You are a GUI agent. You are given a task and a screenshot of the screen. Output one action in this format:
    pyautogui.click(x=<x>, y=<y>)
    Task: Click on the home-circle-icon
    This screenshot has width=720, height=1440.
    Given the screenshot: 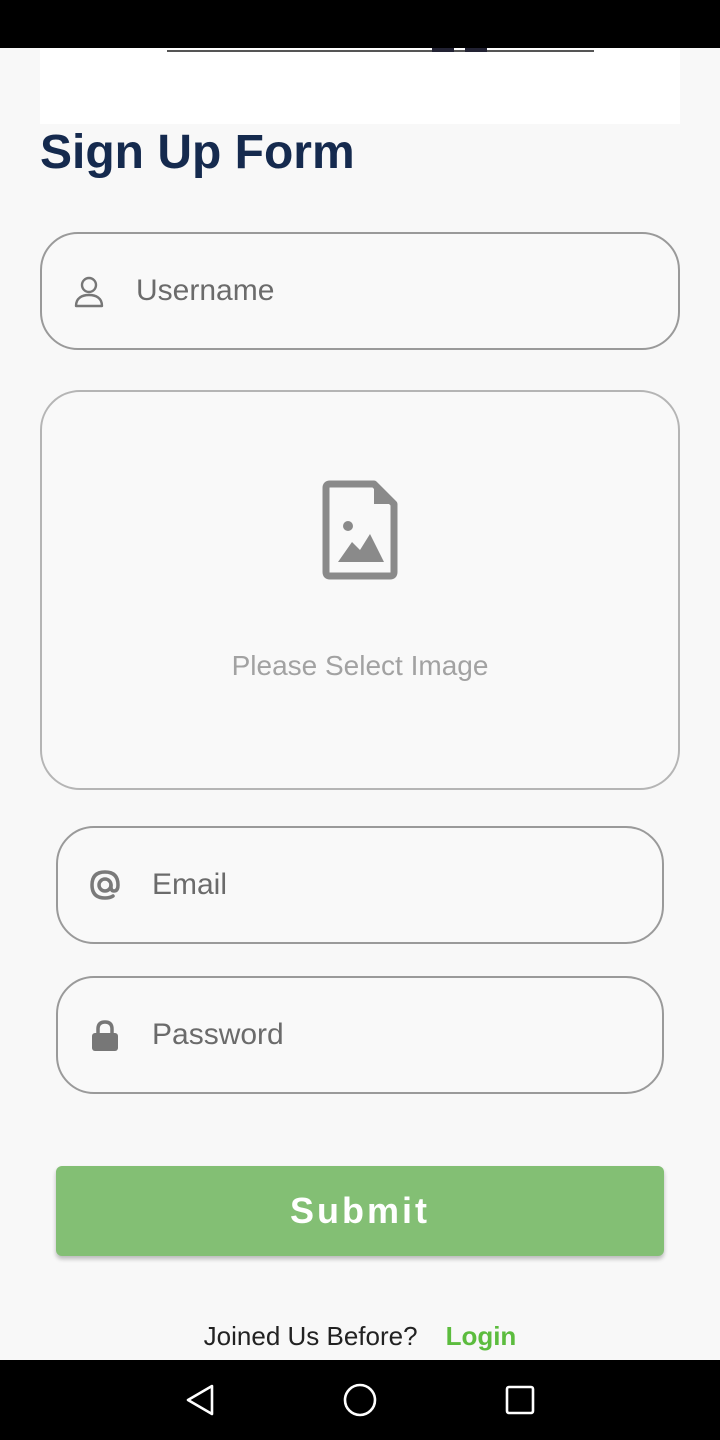 What is the action you would take?
    pyautogui.click(x=360, y=1400)
    